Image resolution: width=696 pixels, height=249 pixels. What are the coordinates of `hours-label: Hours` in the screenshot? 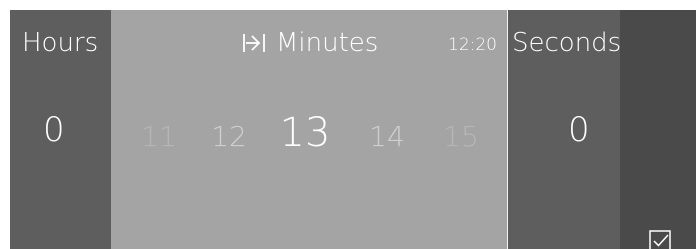 It's located at (60, 43).